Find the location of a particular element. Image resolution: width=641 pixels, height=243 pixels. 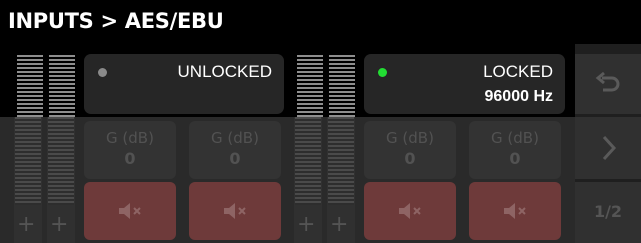

page-indicator-button: 1/2 is located at coordinates (608, 212).